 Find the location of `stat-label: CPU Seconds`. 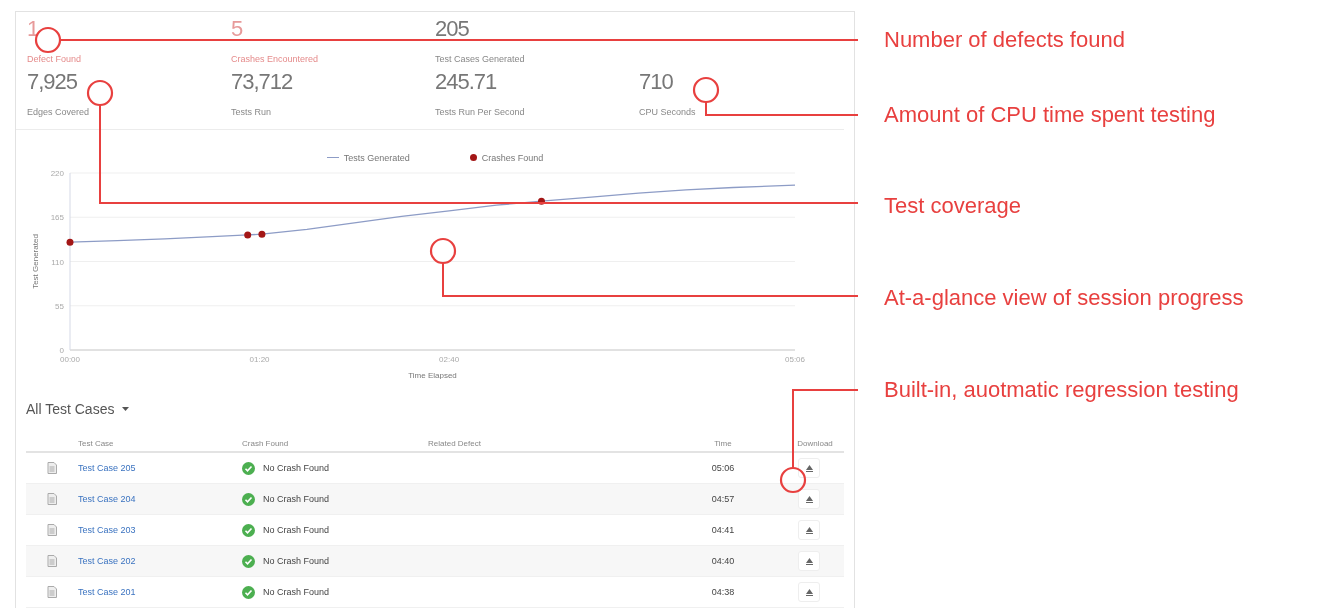

stat-label: CPU Seconds is located at coordinates (668, 112).